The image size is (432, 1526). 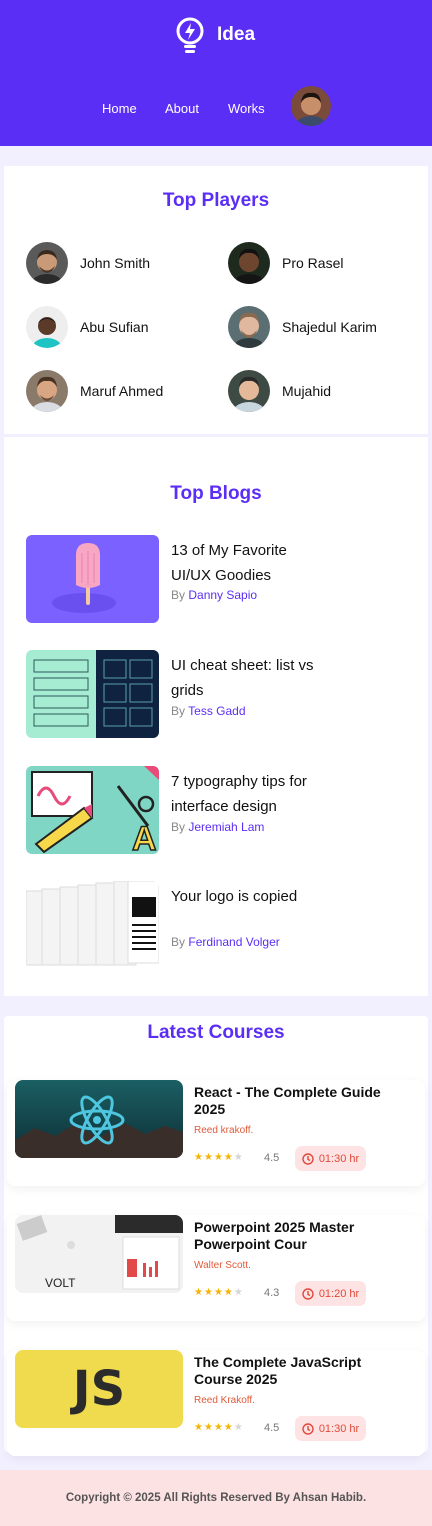 I want to click on player-name: Pro Rasel, so click(x=313, y=263).